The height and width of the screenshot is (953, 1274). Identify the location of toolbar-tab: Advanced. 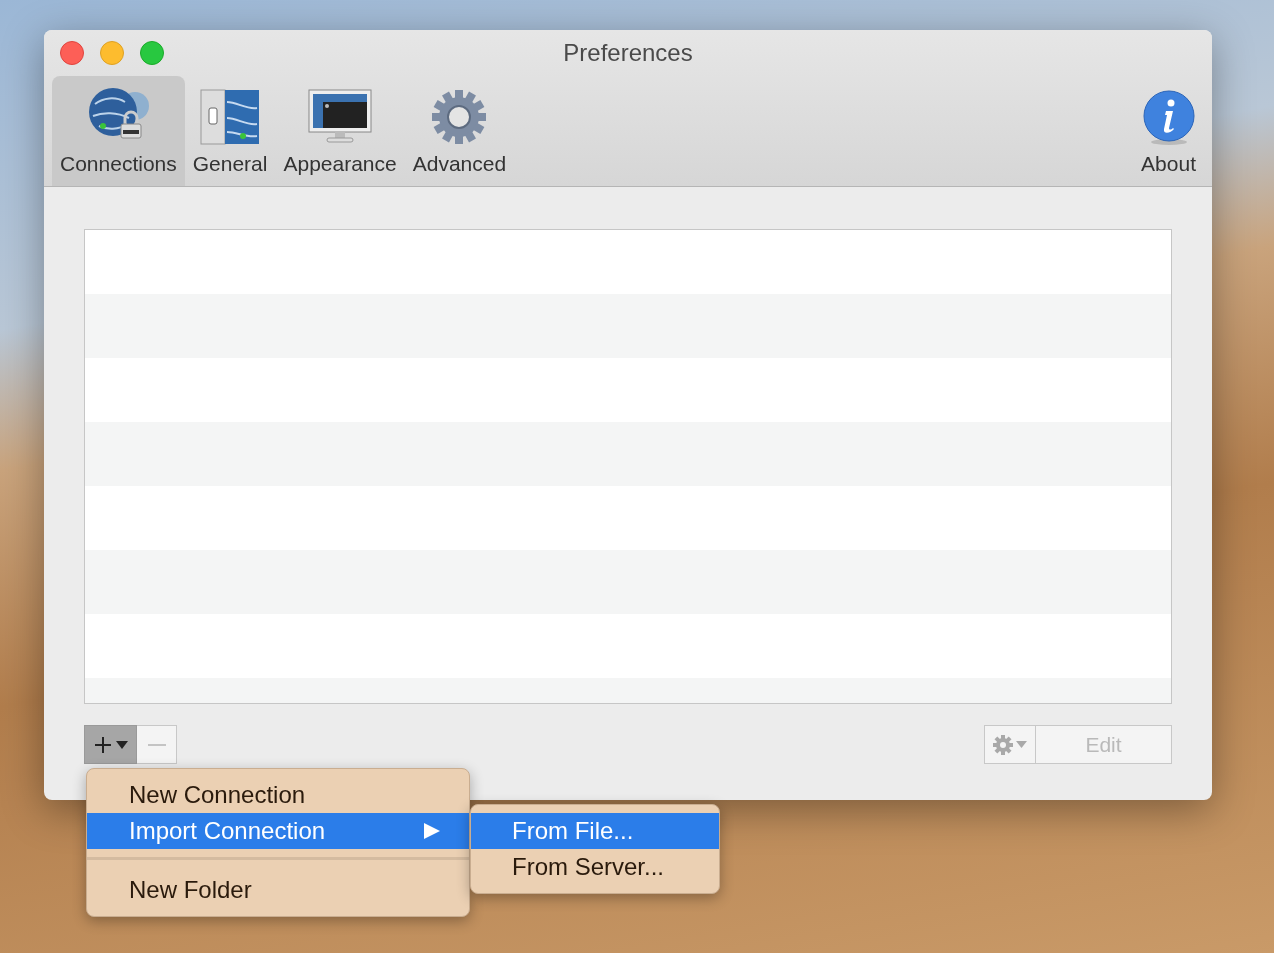
(459, 131).